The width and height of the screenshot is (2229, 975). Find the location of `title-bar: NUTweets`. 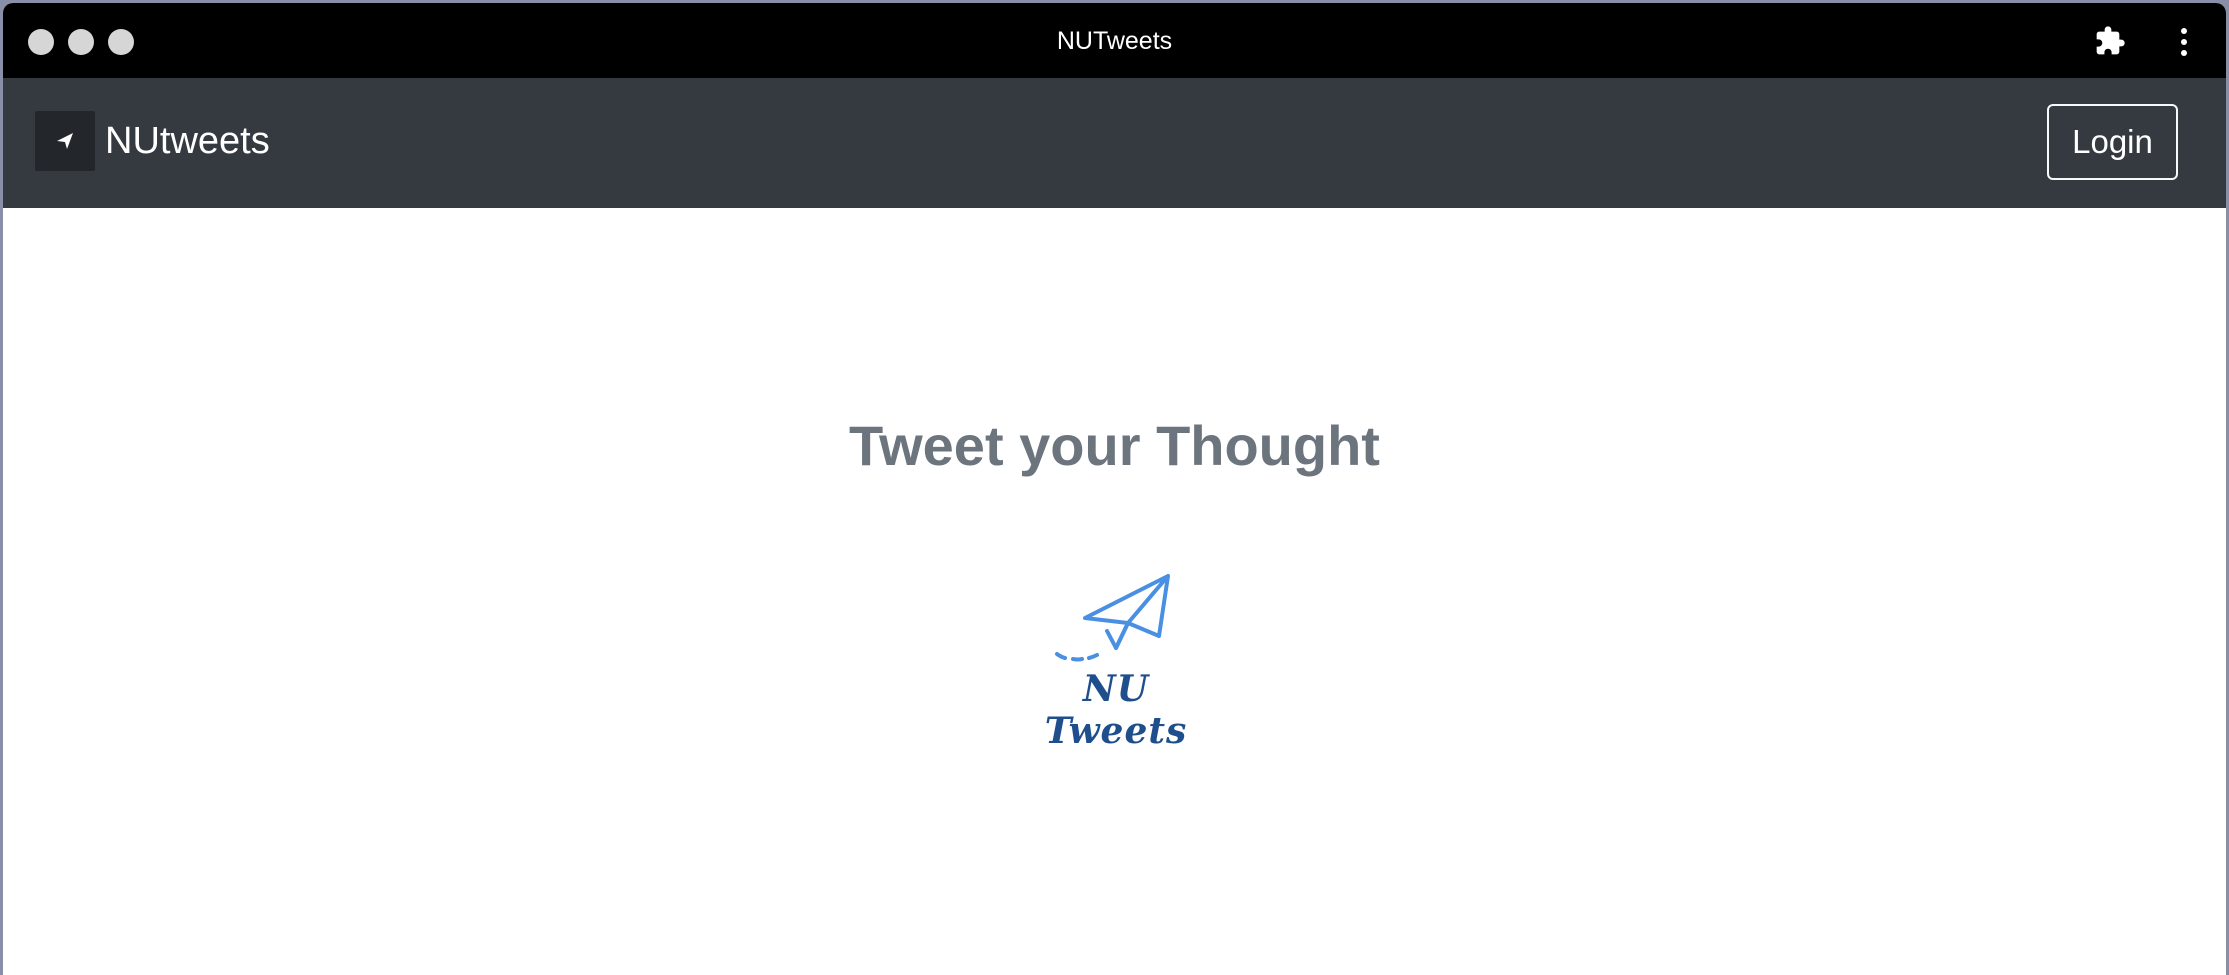

title-bar: NUTweets is located at coordinates (1114, 40).